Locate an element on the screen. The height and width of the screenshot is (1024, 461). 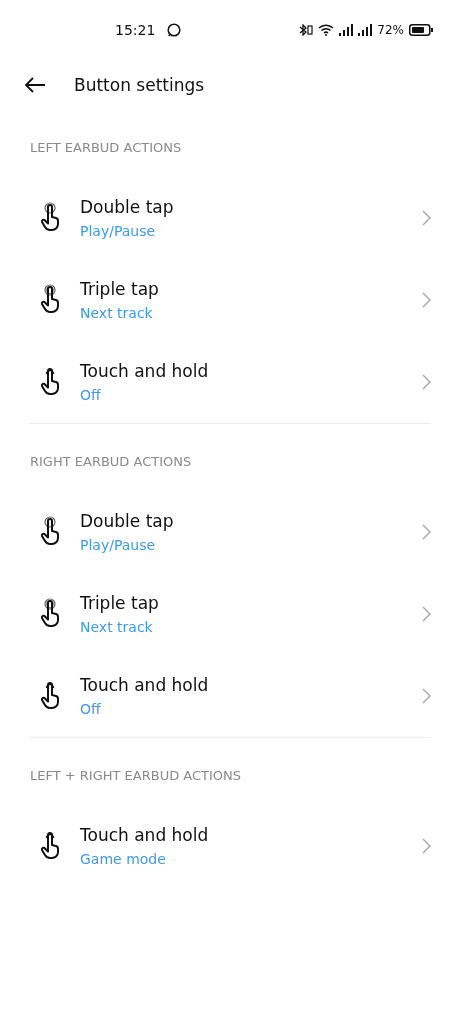
action-value: Game mode is located at coordinates (123, 859).